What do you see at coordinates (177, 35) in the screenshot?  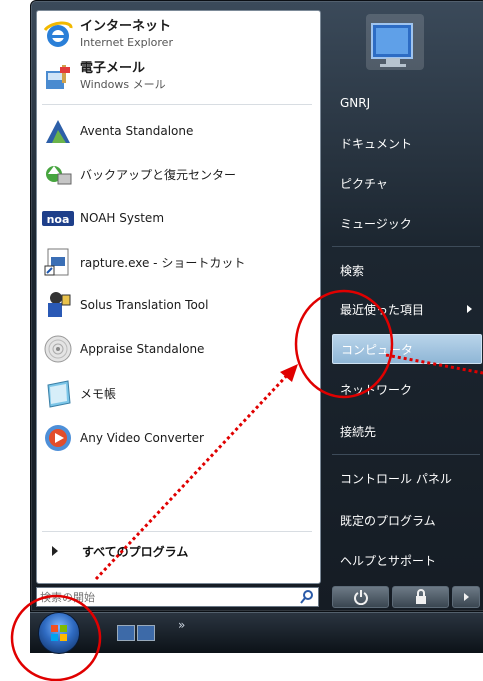 I see `program-item-internet: インターネット Internet Explorer` at bounding box center [177, 35].